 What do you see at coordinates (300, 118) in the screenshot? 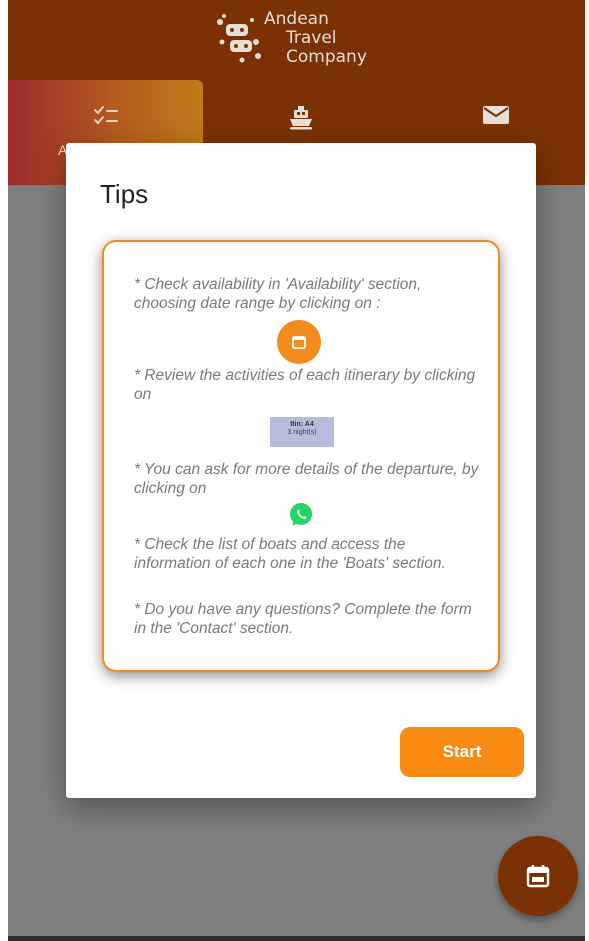
I see `ship-icon` at bounding box center [300, 118].